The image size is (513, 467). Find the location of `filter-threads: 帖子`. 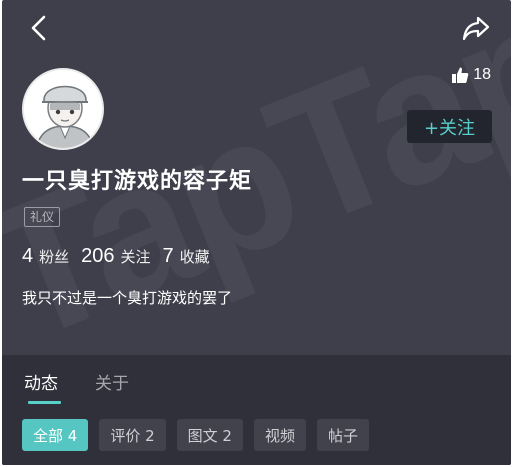

filter-threads: 帖子 is located at coordinates (342, 435).